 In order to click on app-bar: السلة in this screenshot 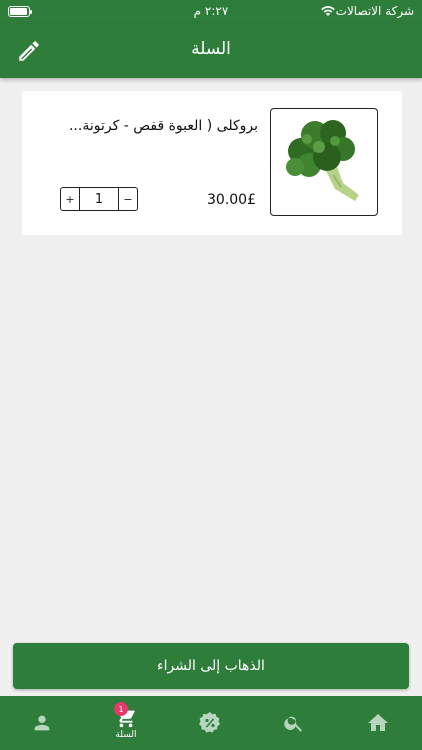, I will do `click(211, 51)`.